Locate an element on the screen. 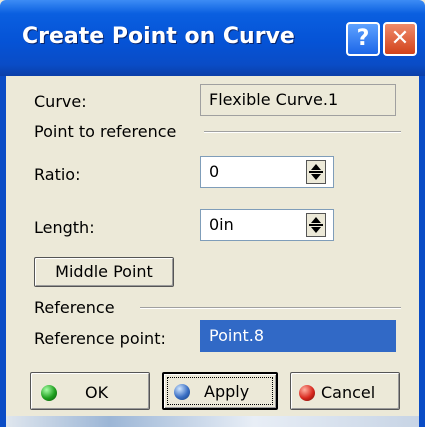  reference-point-label: Reference point: is located at coordinates (100, 338).